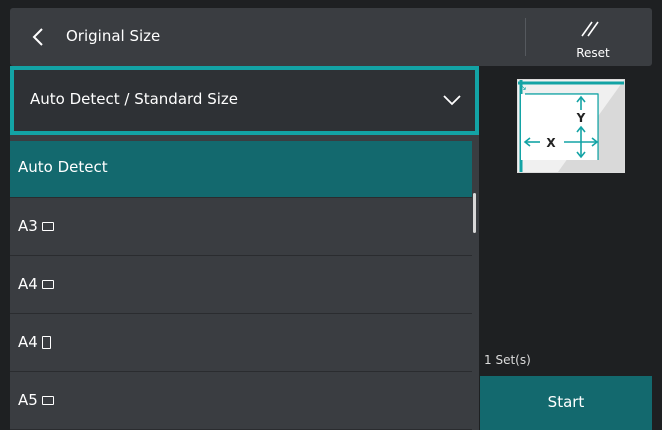 This screenshot has height=430, width=662. Describe the element at coordinates (241, 169) in the screenshot. I see `option-auto-detect: Auto Detect` at that location.